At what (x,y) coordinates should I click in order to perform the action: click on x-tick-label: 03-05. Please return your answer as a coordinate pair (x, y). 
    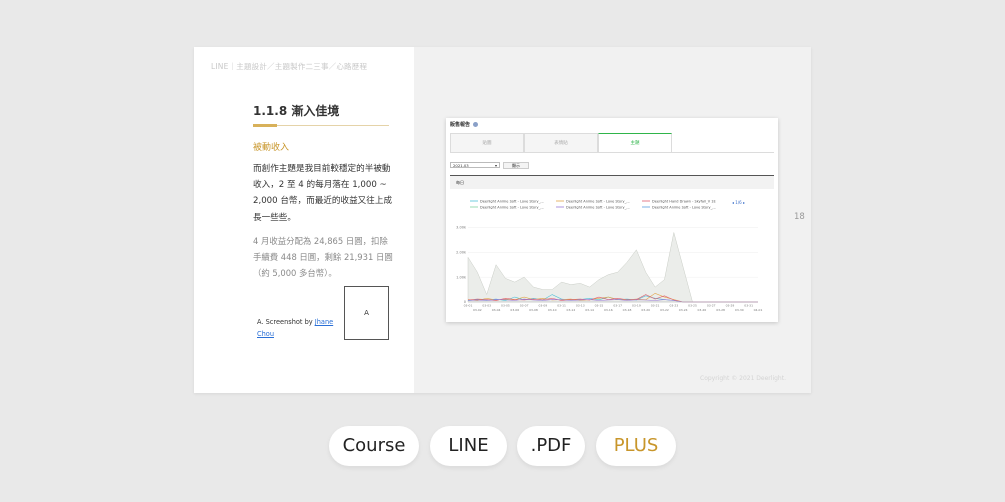
    Looking at the image, I should click on (505, 306).